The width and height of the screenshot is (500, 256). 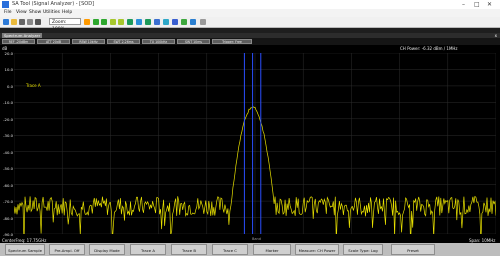 What do you see at coordinates (65, 25) in the screenshot?
I see `zoom-select: Zoom: 100%` at bounding box center [65, 25].